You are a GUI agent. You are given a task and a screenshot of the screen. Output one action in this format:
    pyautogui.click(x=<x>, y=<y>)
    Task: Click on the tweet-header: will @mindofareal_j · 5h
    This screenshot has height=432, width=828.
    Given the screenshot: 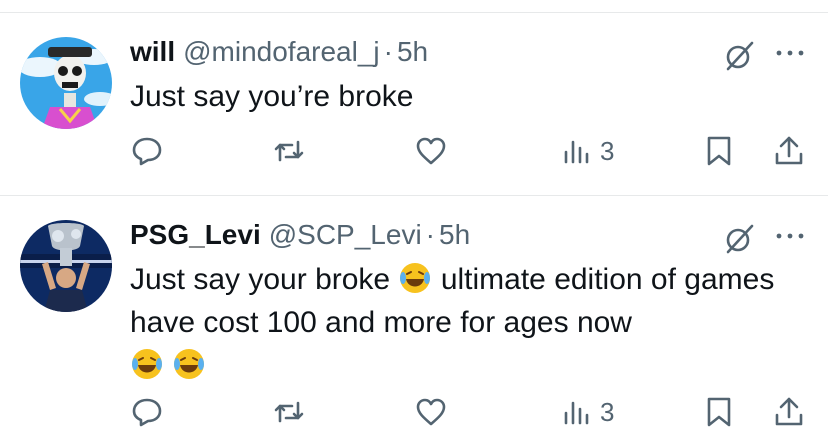 What is the action you would take?
    pyautogui.click(x=279, y=52)
    